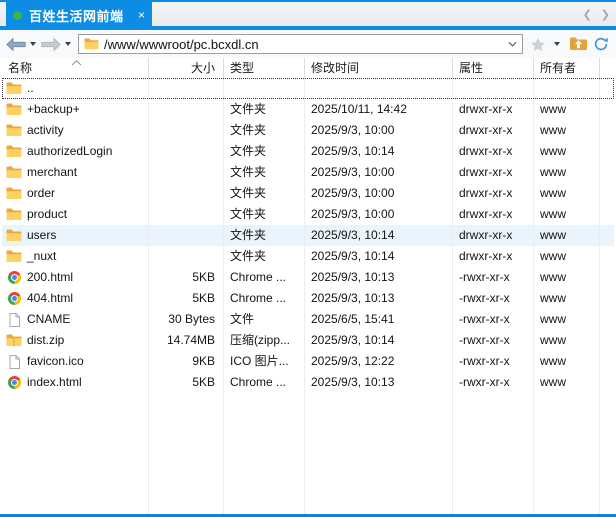 The image size is (616, 517). Describe the element at coordinates (76, 16) in the screenshot. I see `tab-title: 百姓生活网前端` at that location.